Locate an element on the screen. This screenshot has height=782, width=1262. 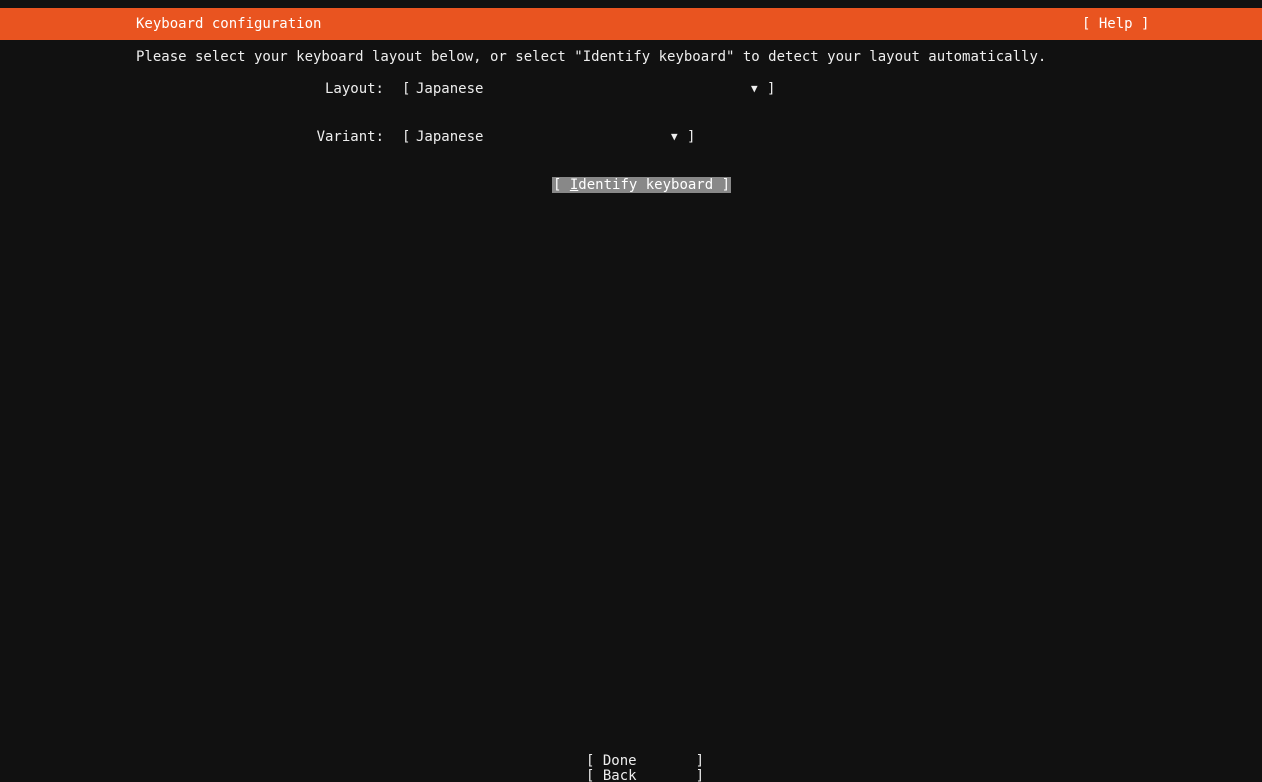
page-title: Keyboard configuration is located at coordinates (229, 24).